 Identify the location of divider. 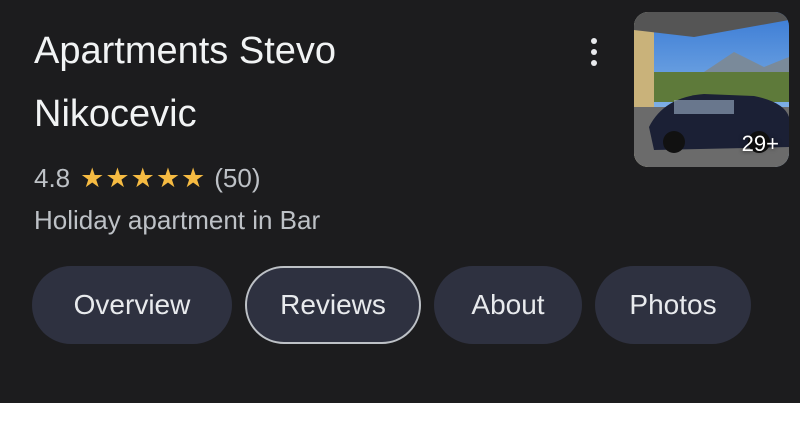
(400, 412).